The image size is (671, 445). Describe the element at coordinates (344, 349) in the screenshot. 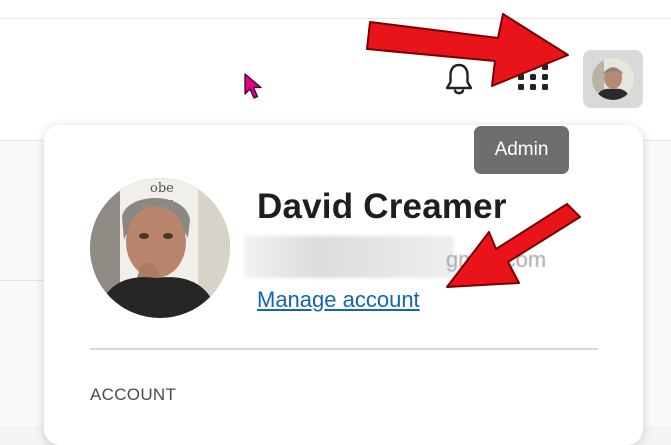

I see `section-divider` at that location.